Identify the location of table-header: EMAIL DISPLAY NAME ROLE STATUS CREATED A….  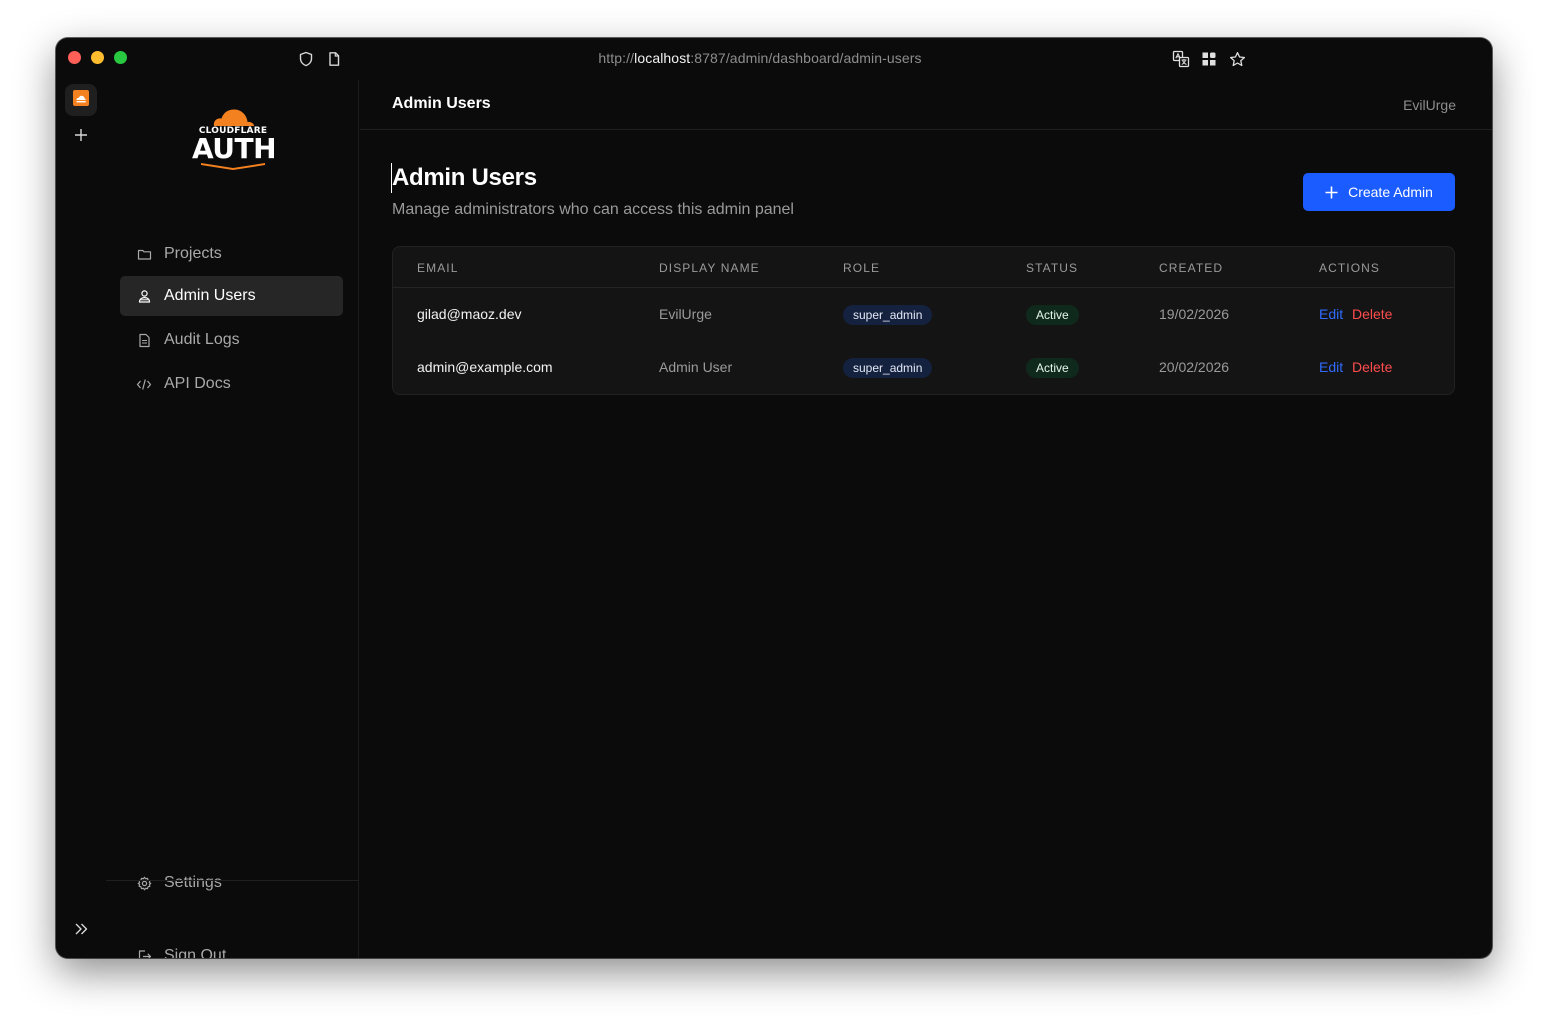
(923, 267).